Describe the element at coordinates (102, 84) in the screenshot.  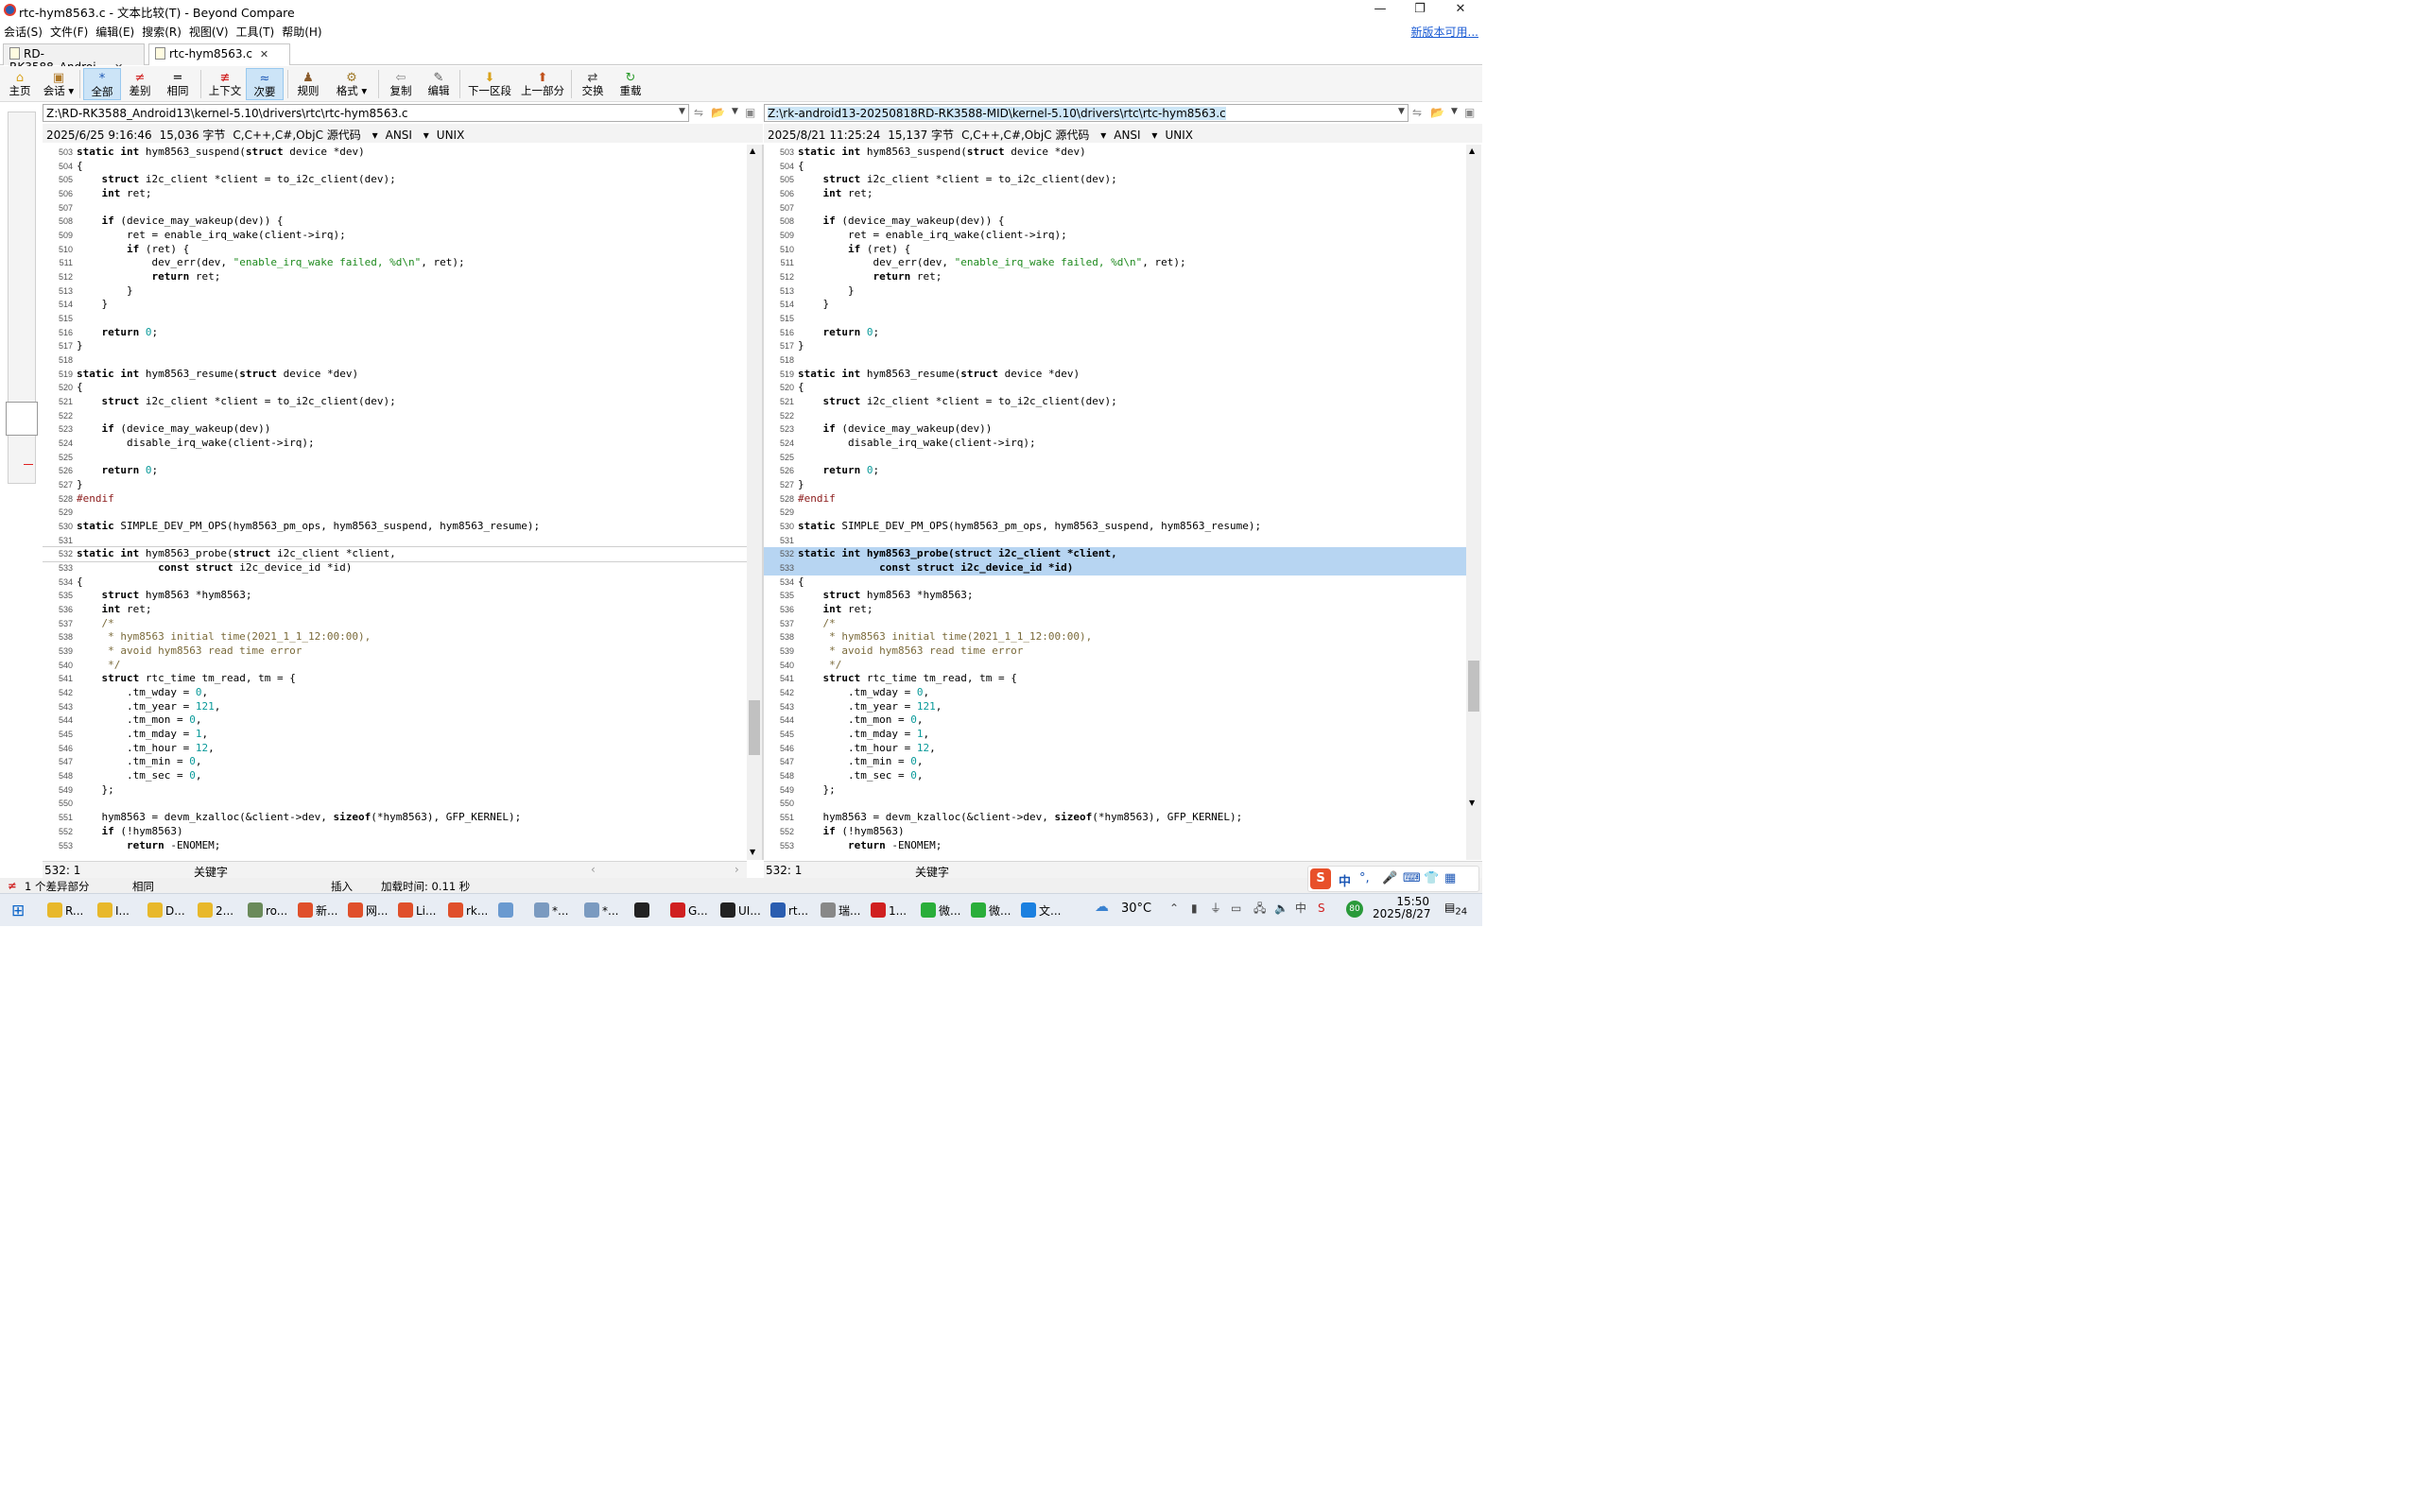
I see `show-all-button: * 全部` at that location.